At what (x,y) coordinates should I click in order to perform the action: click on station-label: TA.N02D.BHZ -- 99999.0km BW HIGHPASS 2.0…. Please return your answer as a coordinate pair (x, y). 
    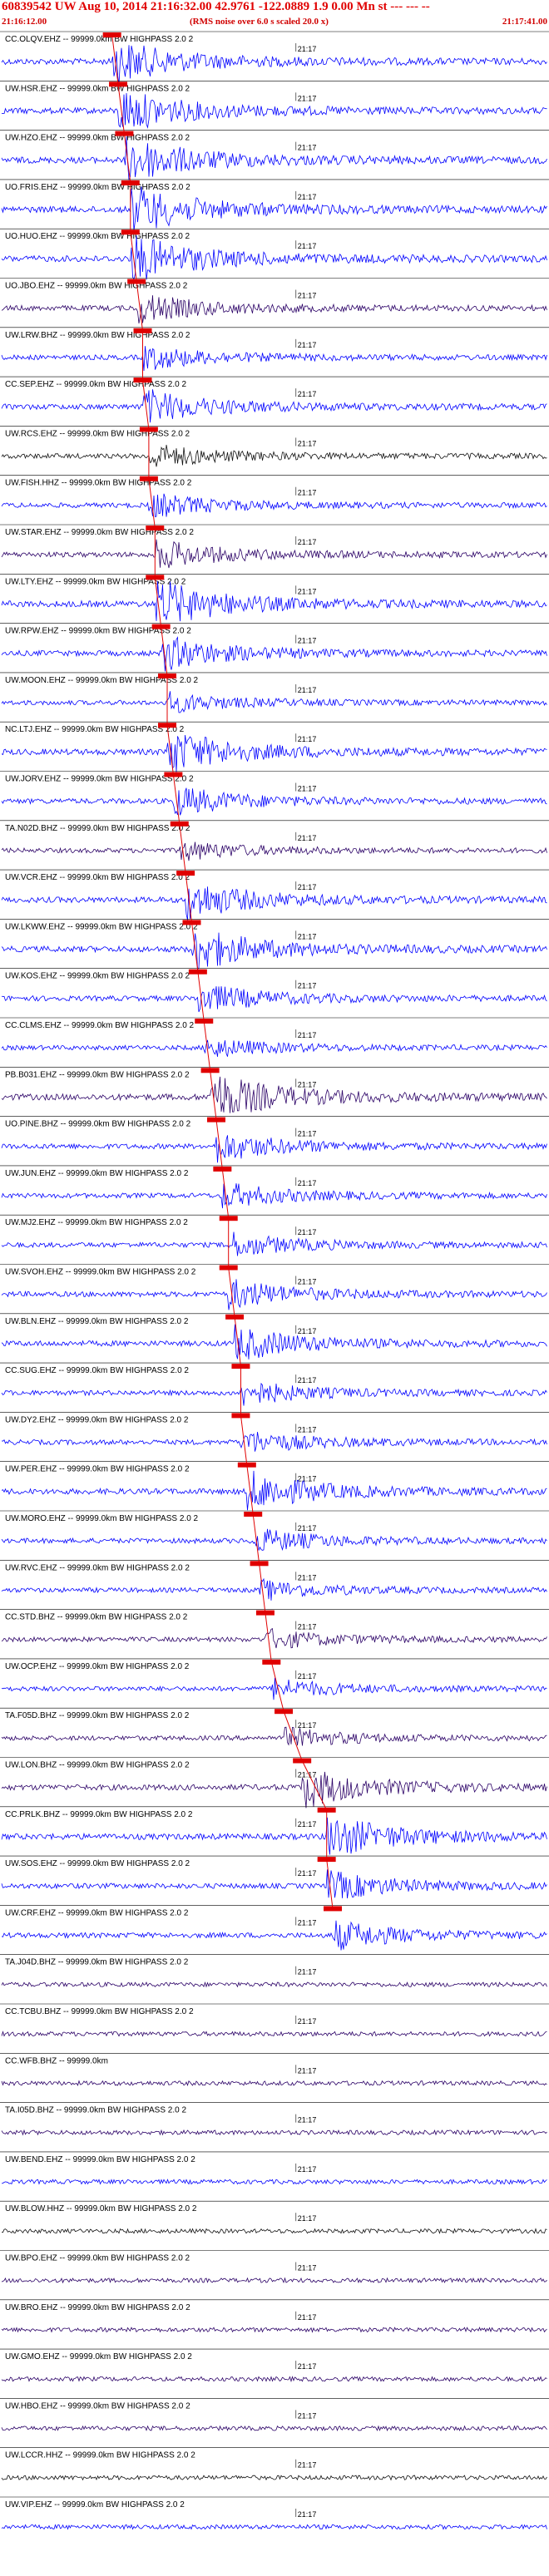
    Looking at the image, I should click on (97, 828).